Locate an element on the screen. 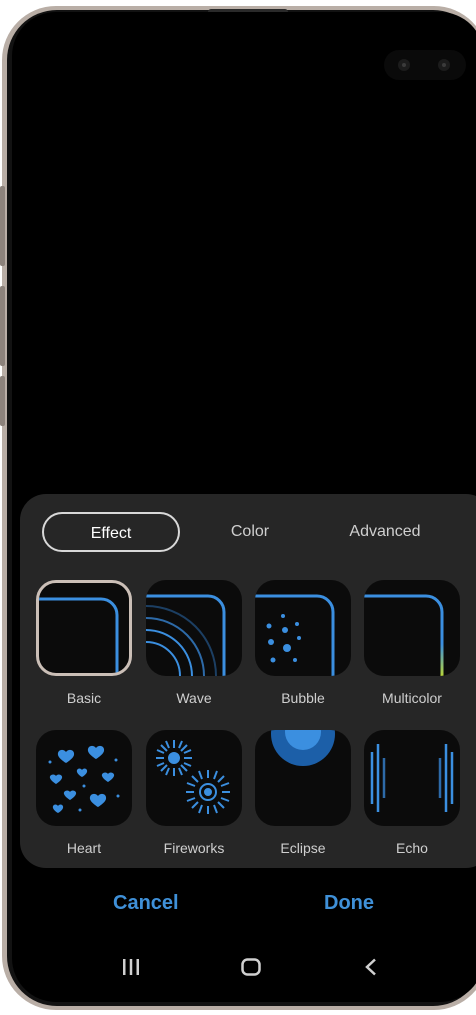 This screenshot has width=476, height=1015. echo-label: Echo is located at coordinates (412, 848).